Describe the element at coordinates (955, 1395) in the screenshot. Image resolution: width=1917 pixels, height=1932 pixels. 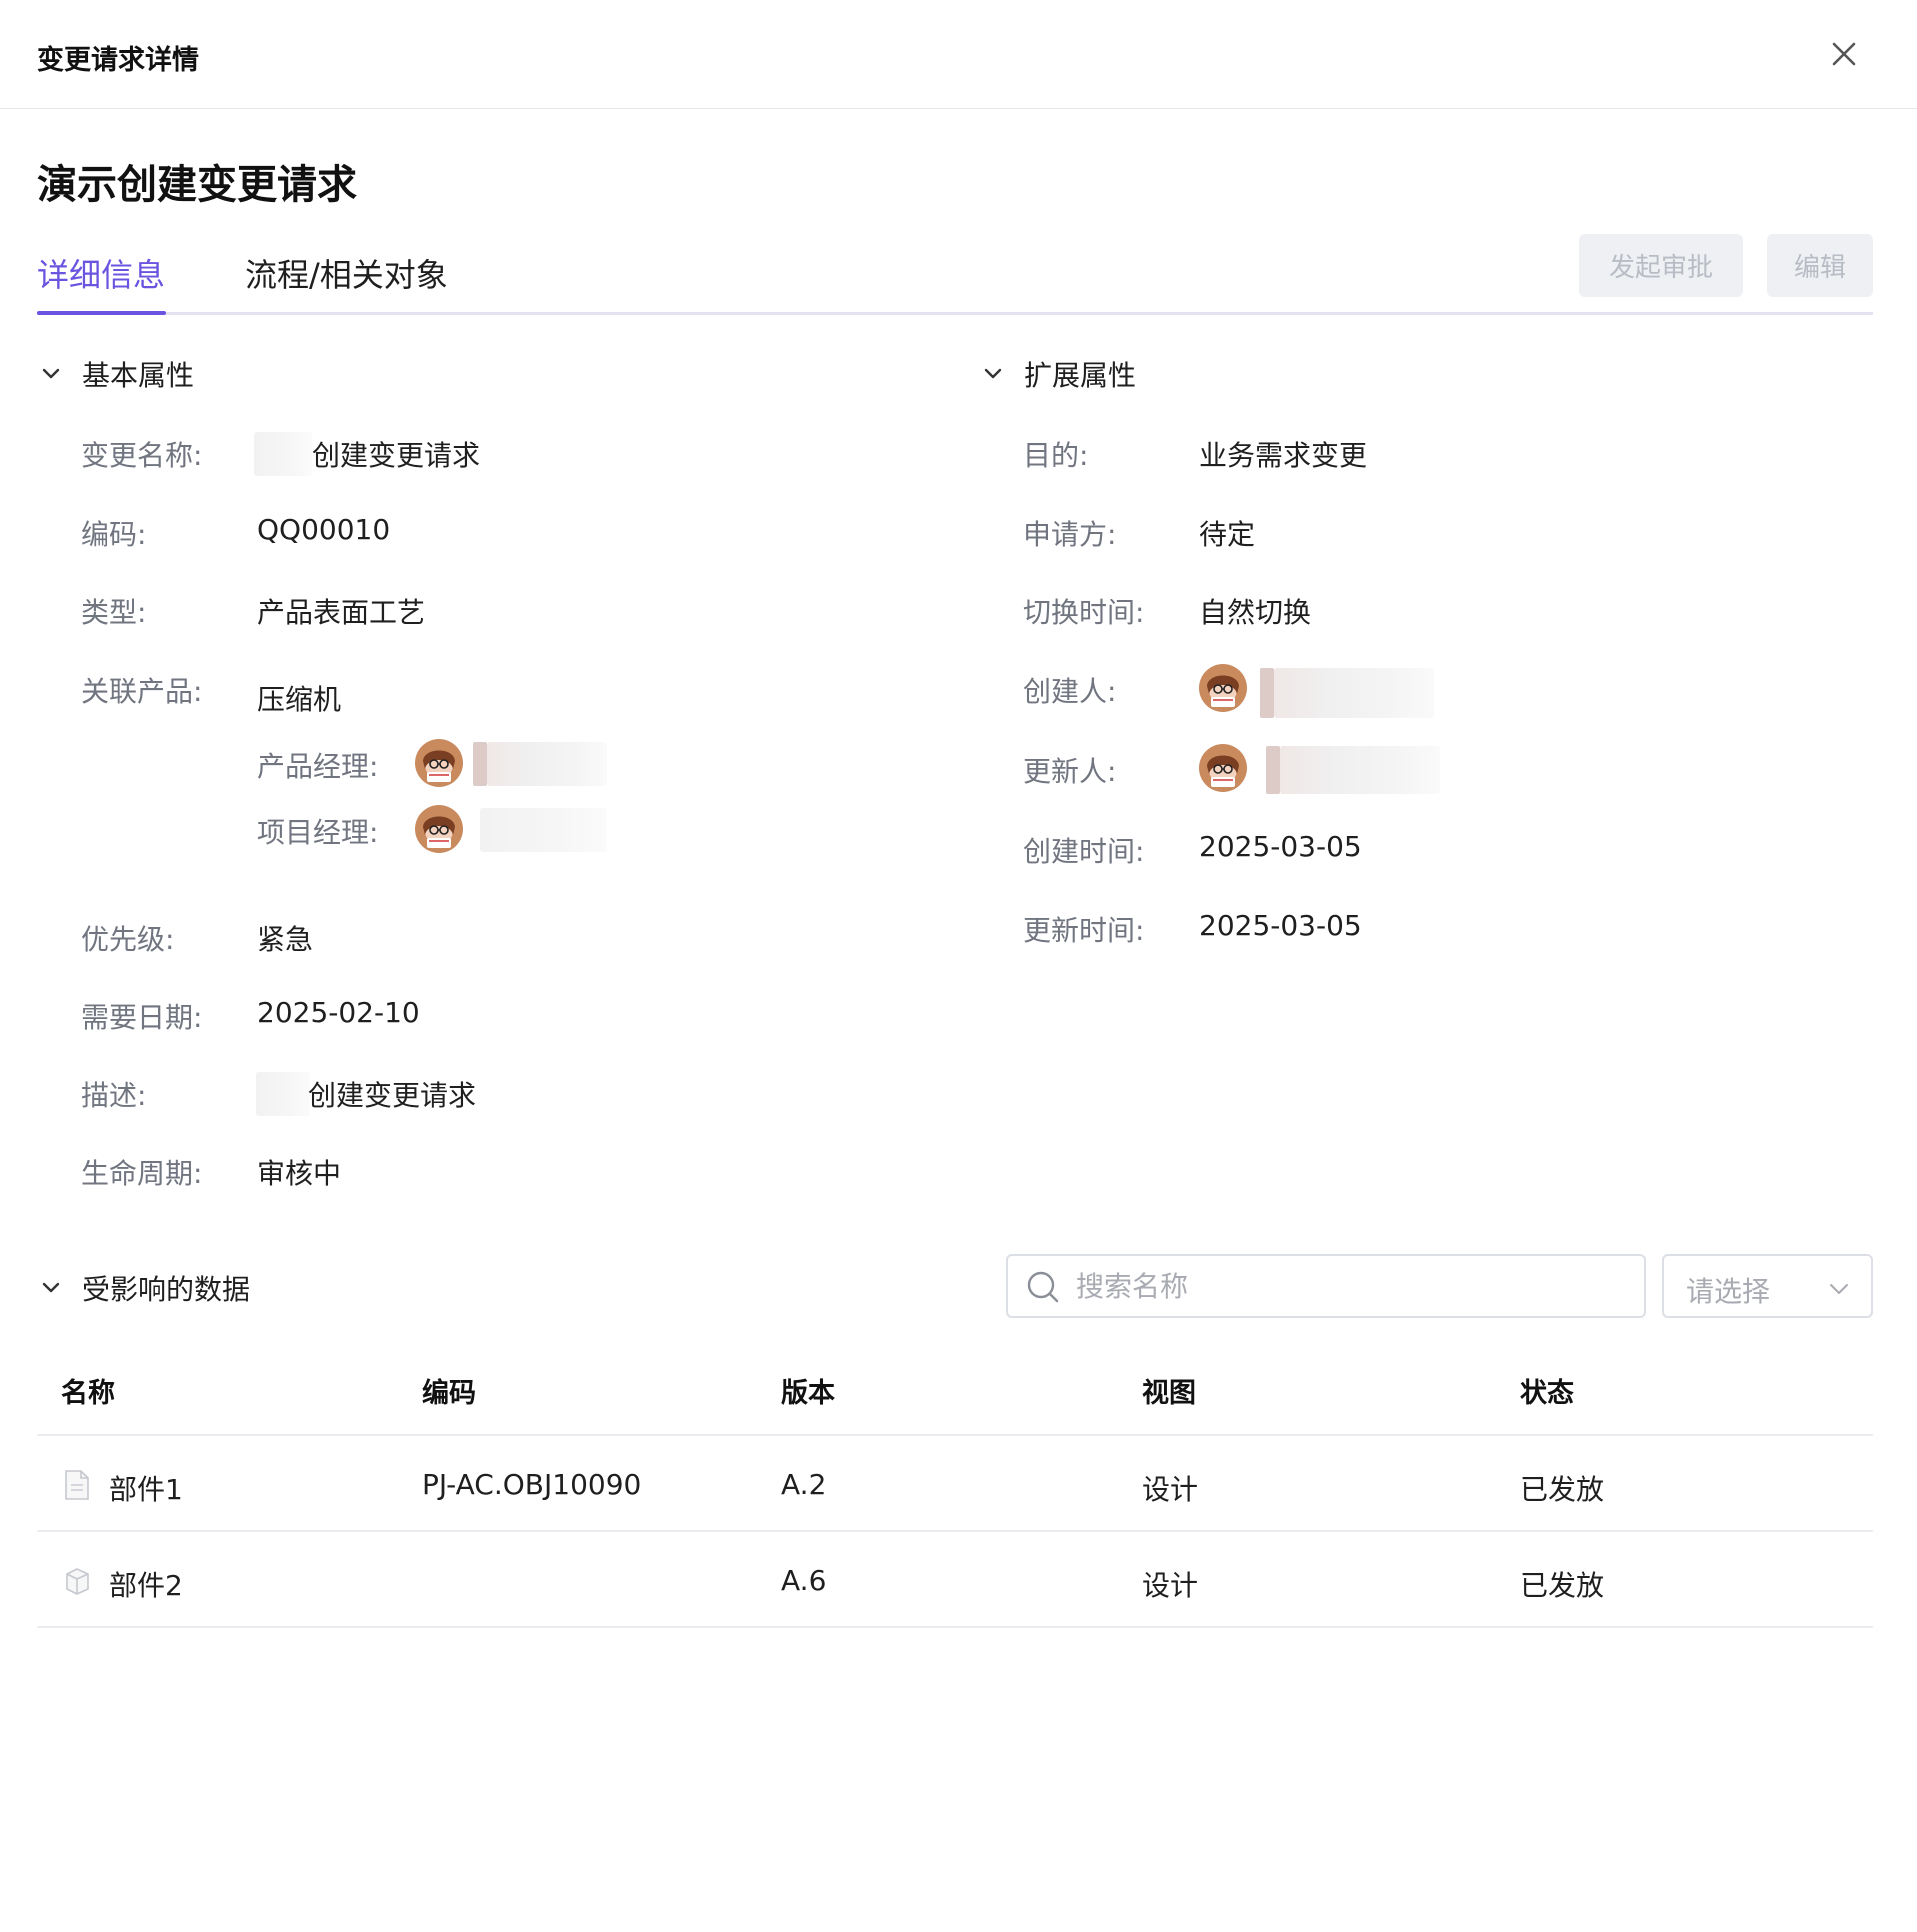
I see `table-header: 名称 编码 版本 视图 状态` at that location.